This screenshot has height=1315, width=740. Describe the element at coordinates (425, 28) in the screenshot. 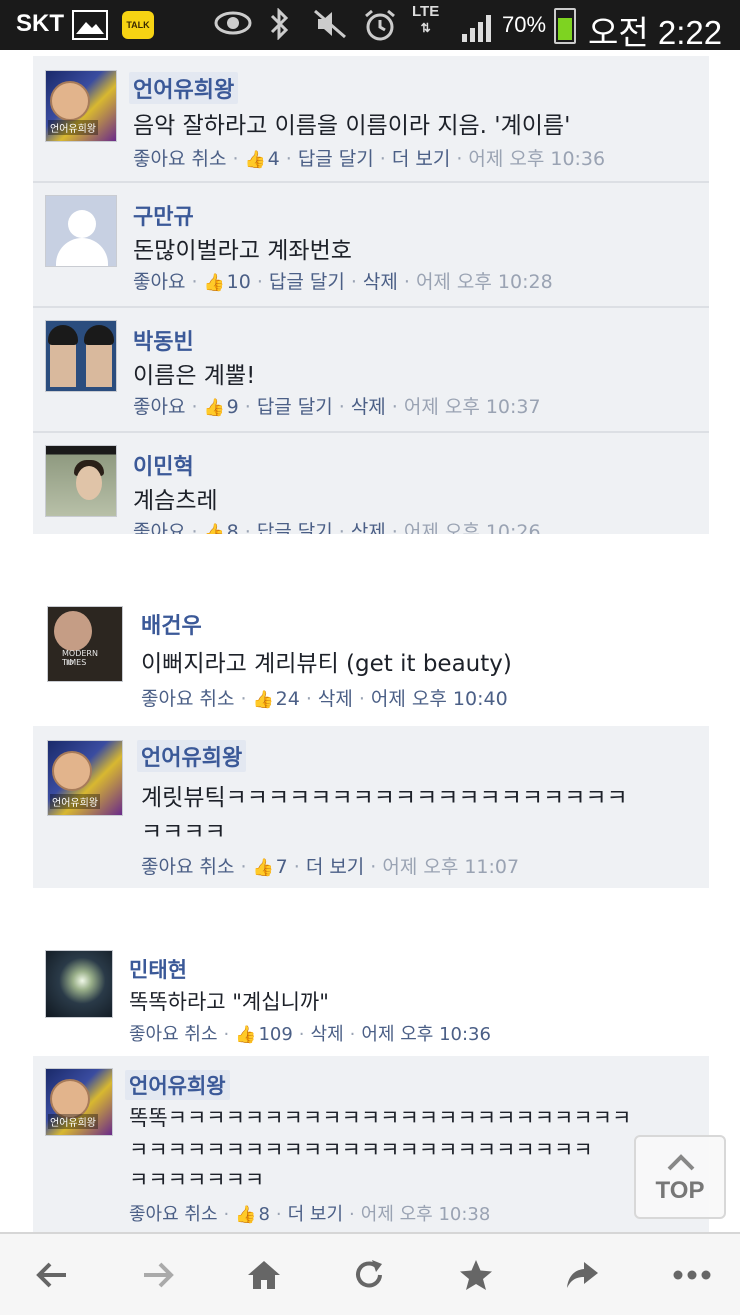

I see `data-arrows-icon: ⇅` at that location.